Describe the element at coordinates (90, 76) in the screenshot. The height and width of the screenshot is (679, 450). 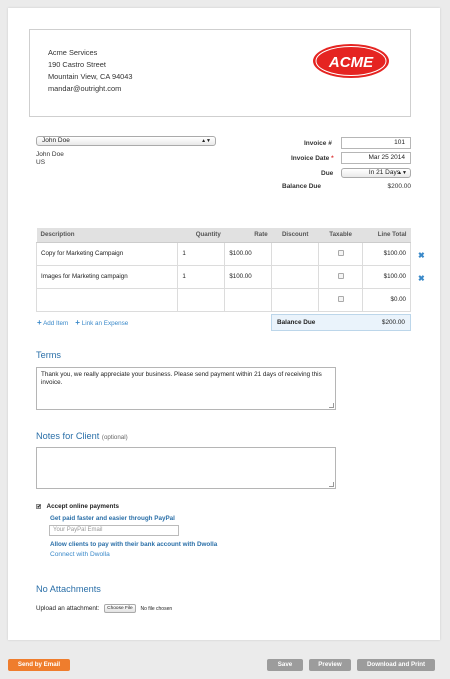
I see `company-city: Mountain View, CA 94043` at that location.